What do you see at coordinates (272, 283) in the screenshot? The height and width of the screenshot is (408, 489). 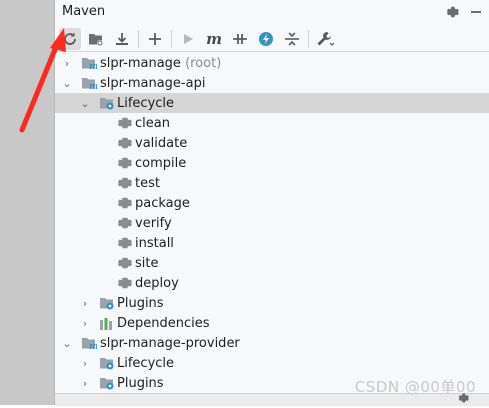 I see `lifecycle-goal: deploy` at bounding box center [272, 283].